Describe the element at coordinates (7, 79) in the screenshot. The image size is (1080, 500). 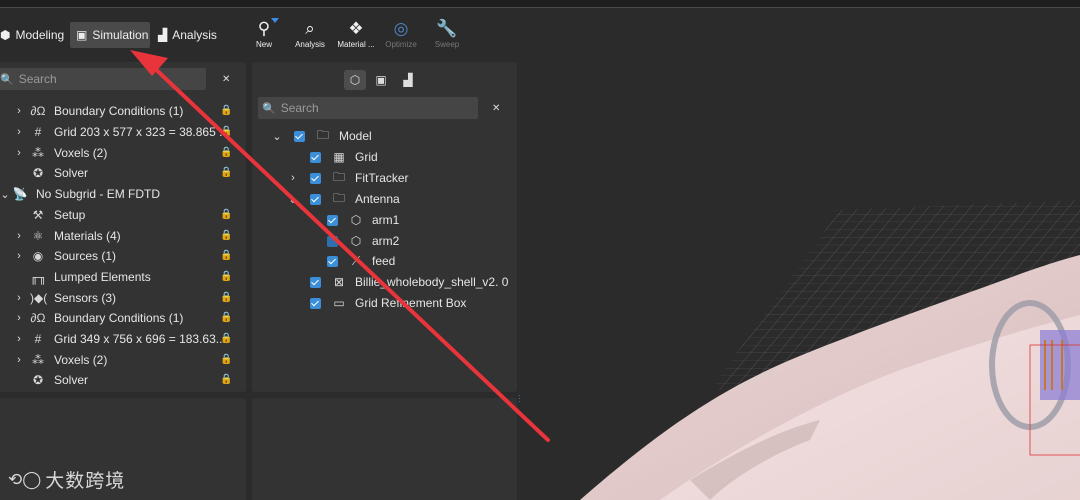
I see `search-icon: 🔍` at that location.